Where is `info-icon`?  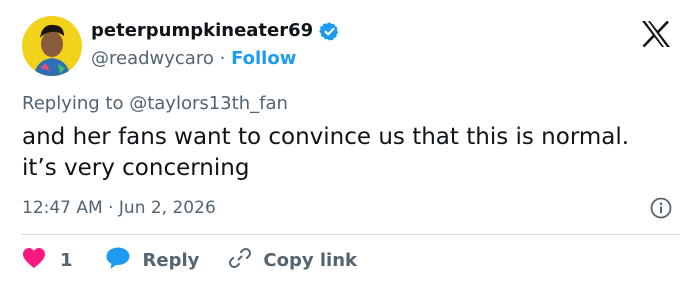 info-icon is located at coordinates (661, 210).